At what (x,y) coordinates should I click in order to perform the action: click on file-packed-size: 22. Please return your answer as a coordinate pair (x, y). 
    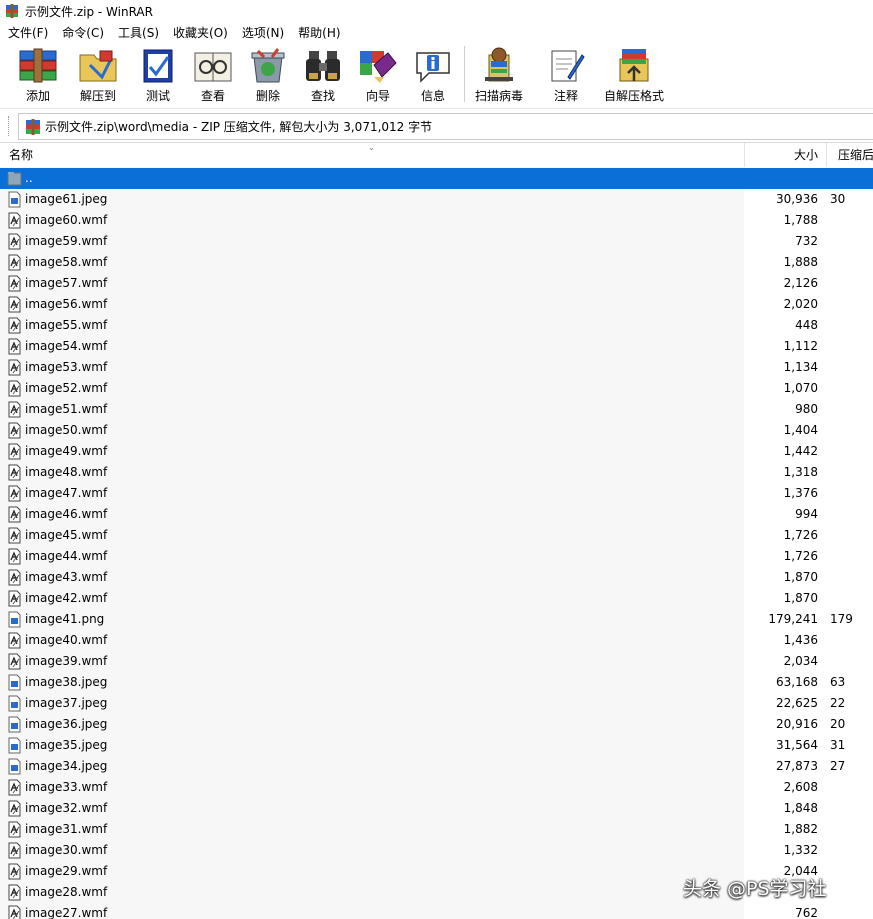
    Looking at the image, I should click on (838, 703).